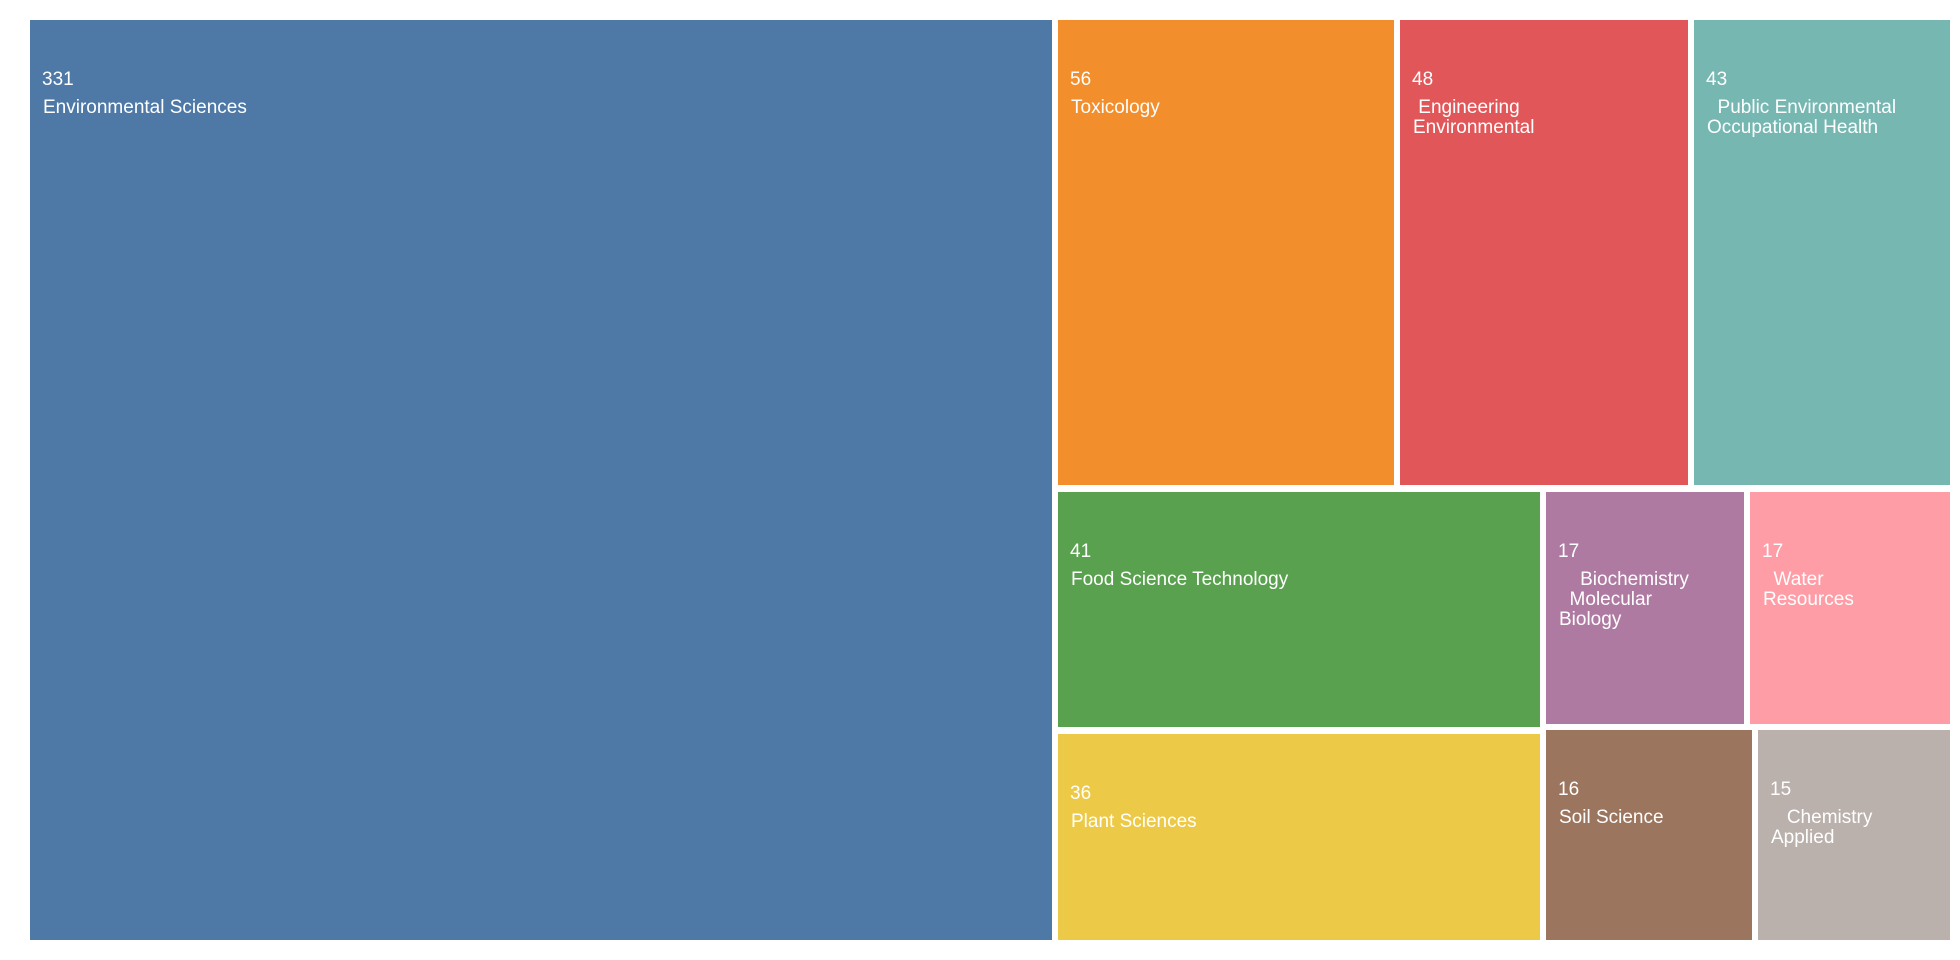  Describe the element at coordinates (1781, 789) in the screenshot. I see `tile-value: 15` at that location.